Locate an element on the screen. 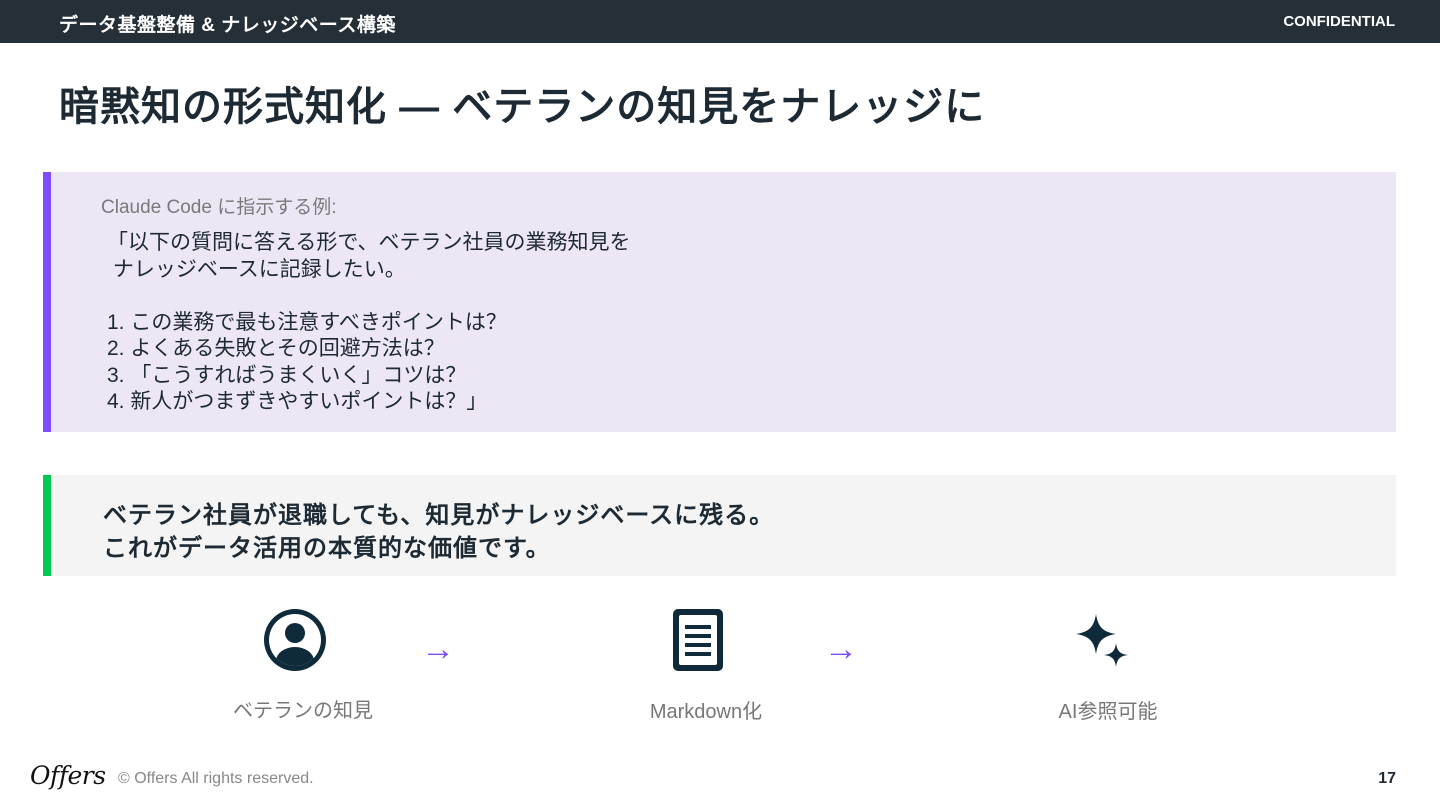  prompt-question-4: 4. 新人がつまずきやすいポイントは？」 is located at coordinates (297, 401).